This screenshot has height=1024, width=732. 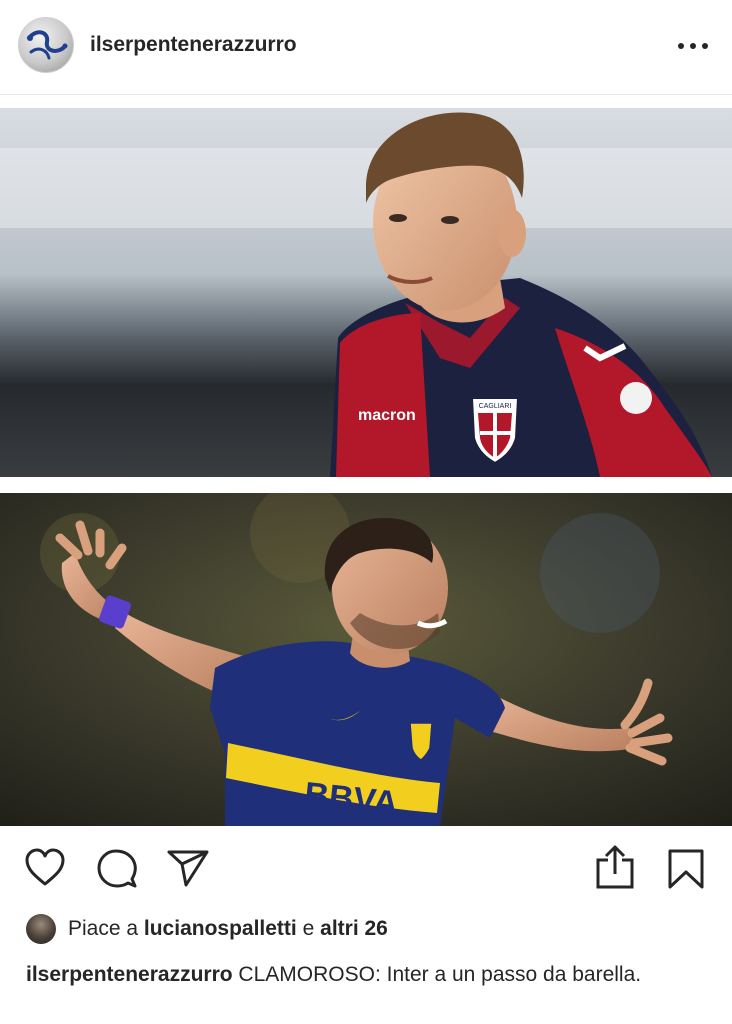 I want to click on comment-icon, so click(x=117, y=869).